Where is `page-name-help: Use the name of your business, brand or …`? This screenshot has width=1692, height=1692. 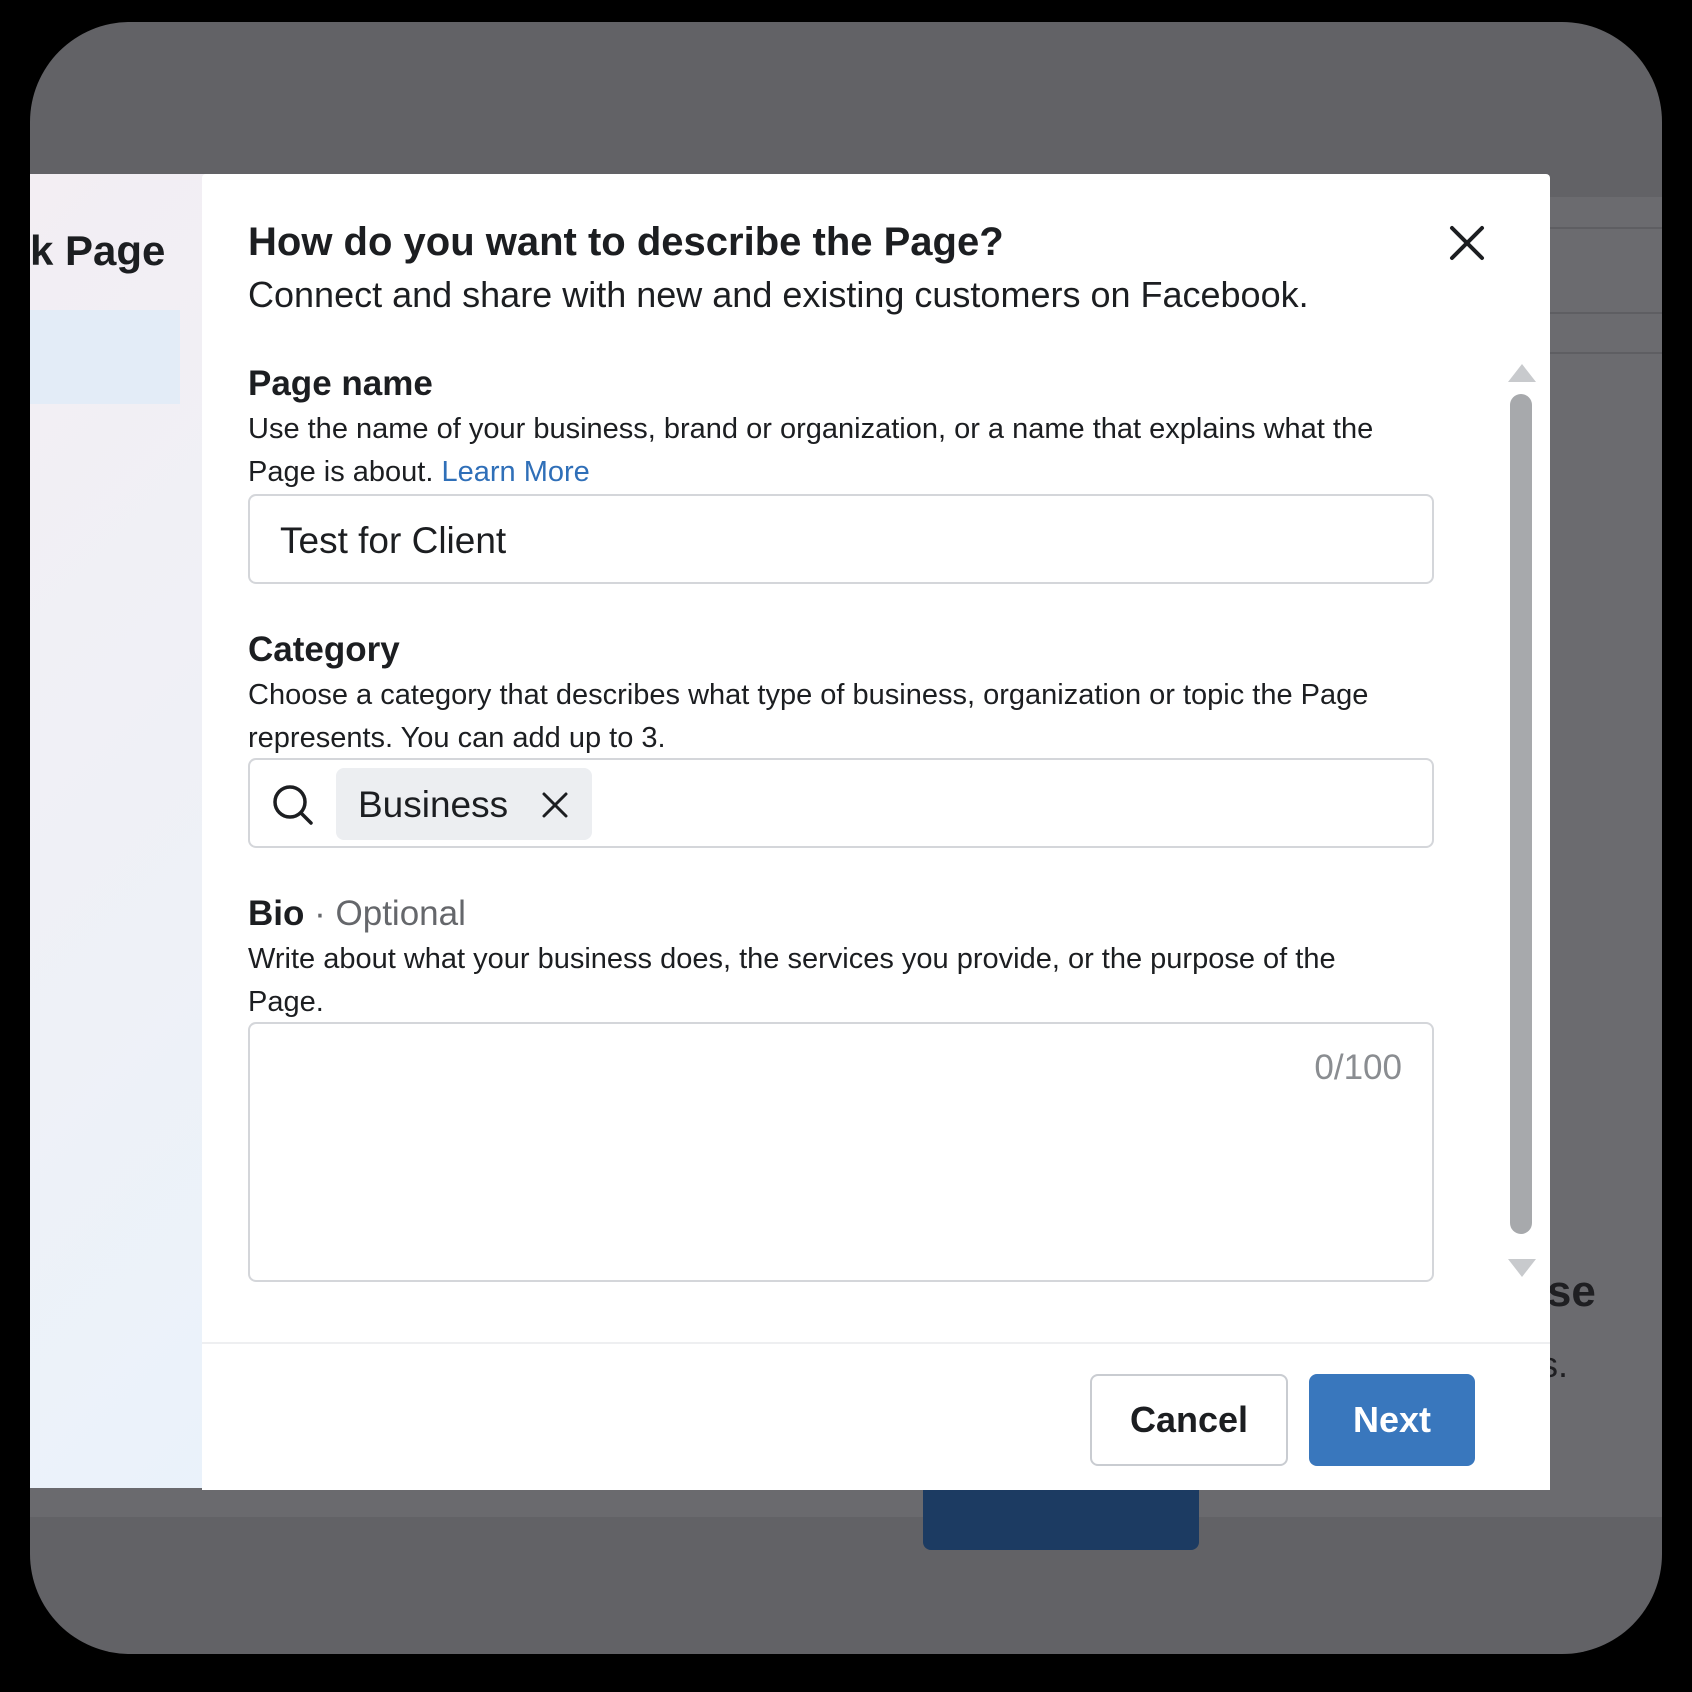 page-name-help: Use the name of your business, brand or … is located at coordinates (811, 450).